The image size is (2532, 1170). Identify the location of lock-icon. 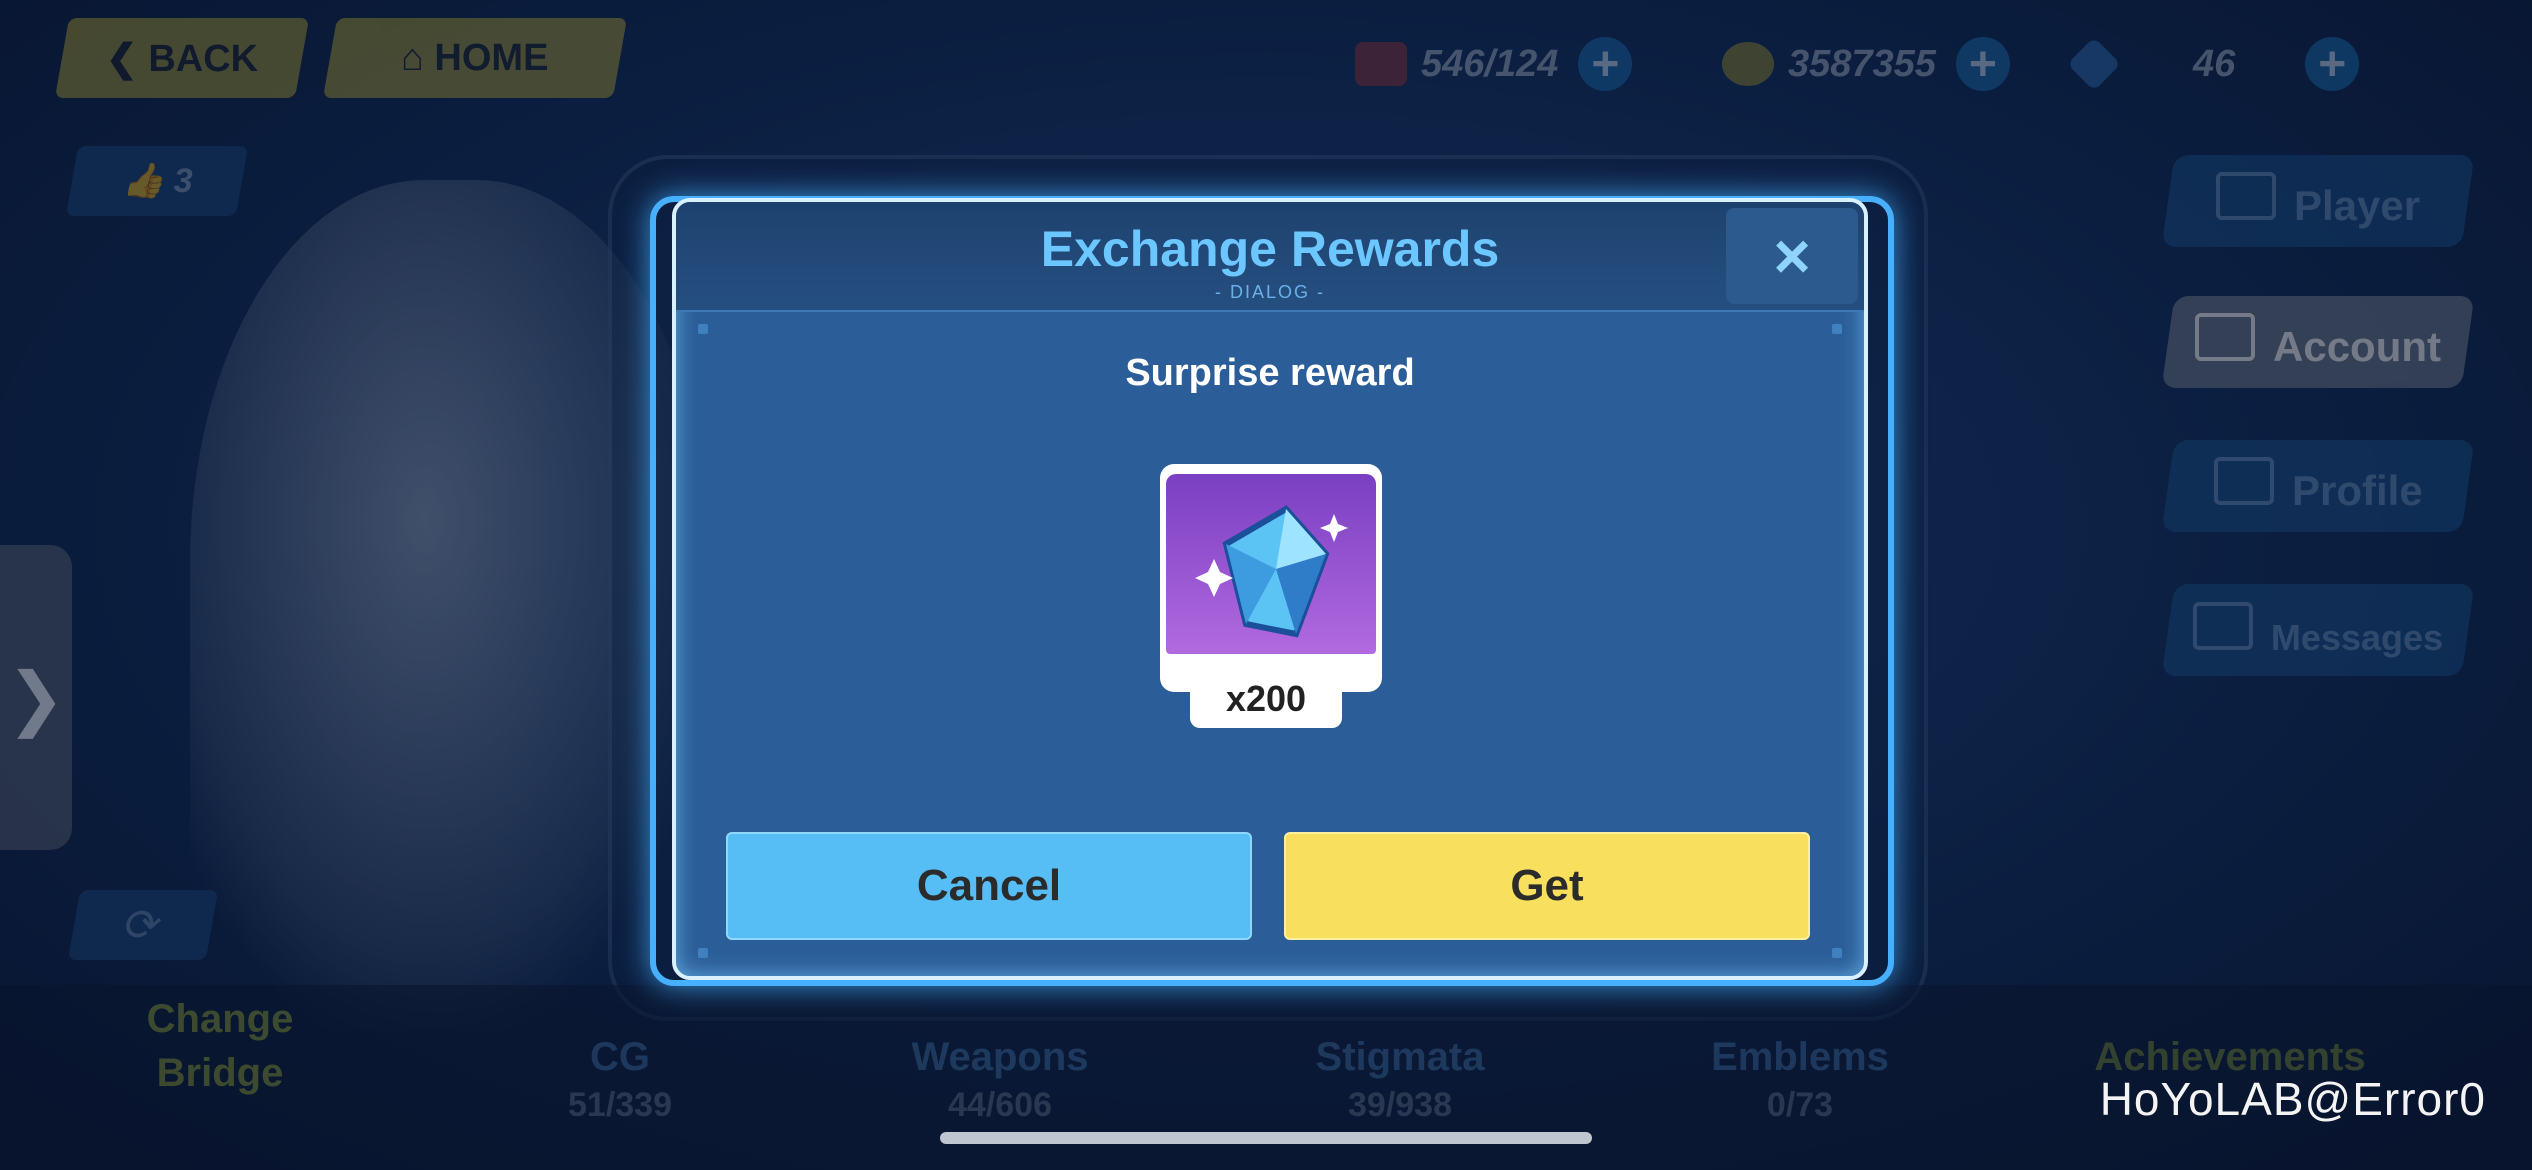
(2225, 337).